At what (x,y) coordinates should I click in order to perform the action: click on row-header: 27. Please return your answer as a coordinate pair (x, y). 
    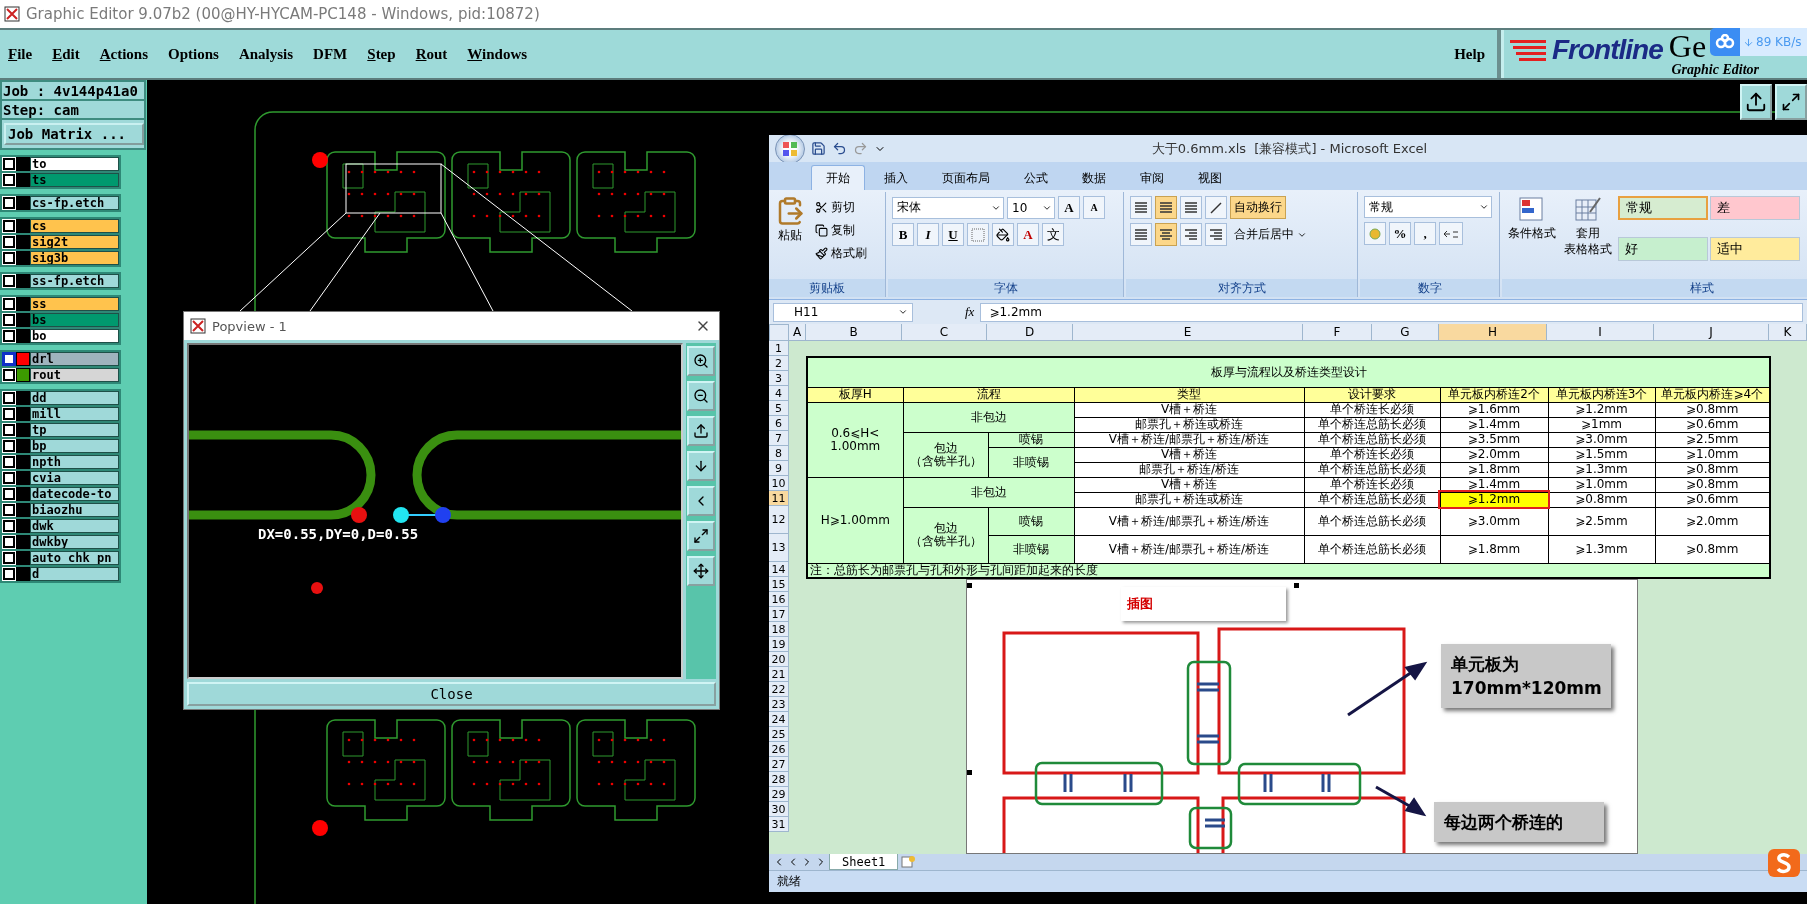
    Looking at the image, I should click on (779, 764).